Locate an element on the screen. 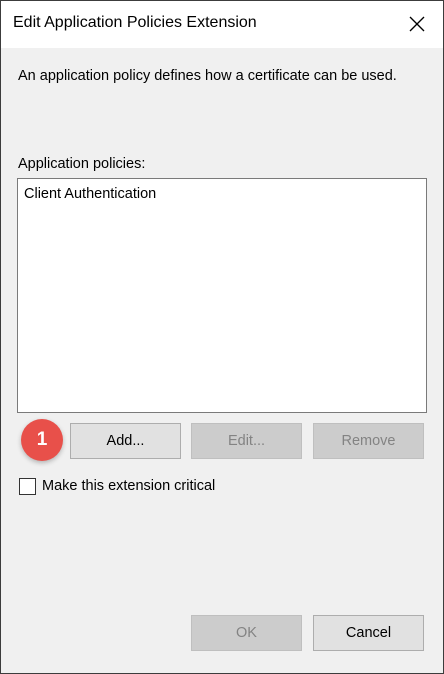 Image resolution: width=444 pixels, height=674 pixels. critical-checkbox is located at coordinates (27, 486).